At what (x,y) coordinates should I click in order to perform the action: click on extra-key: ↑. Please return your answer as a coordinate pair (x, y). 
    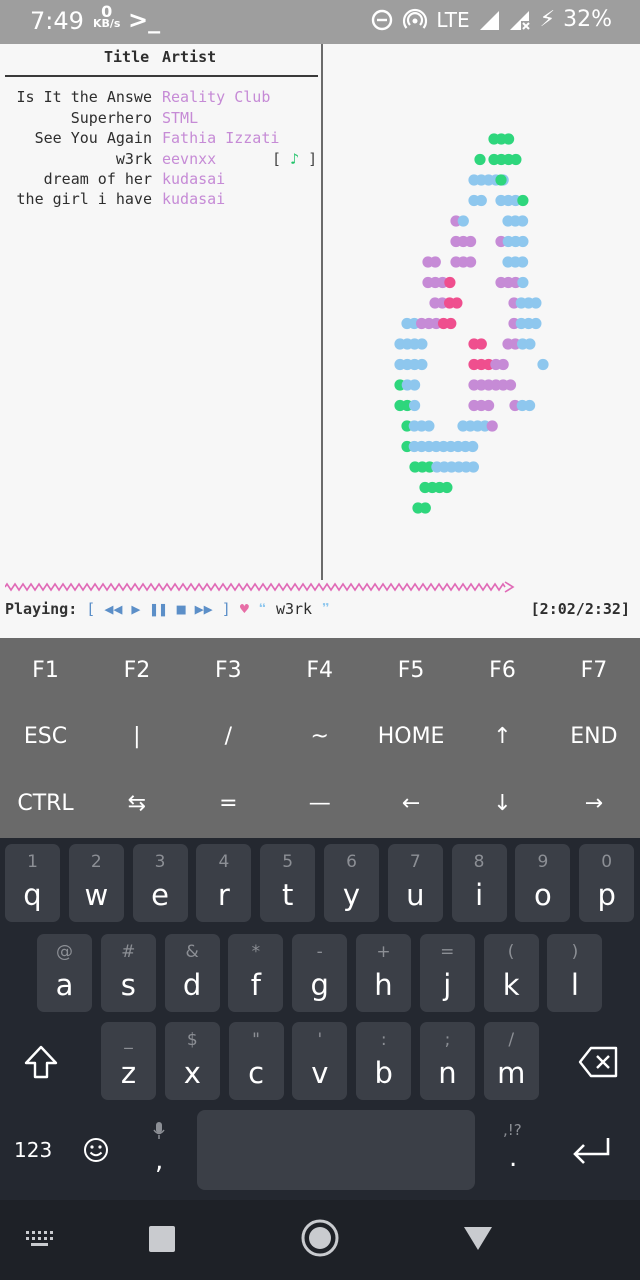
    Looking at the image, I should click on (502, 737).